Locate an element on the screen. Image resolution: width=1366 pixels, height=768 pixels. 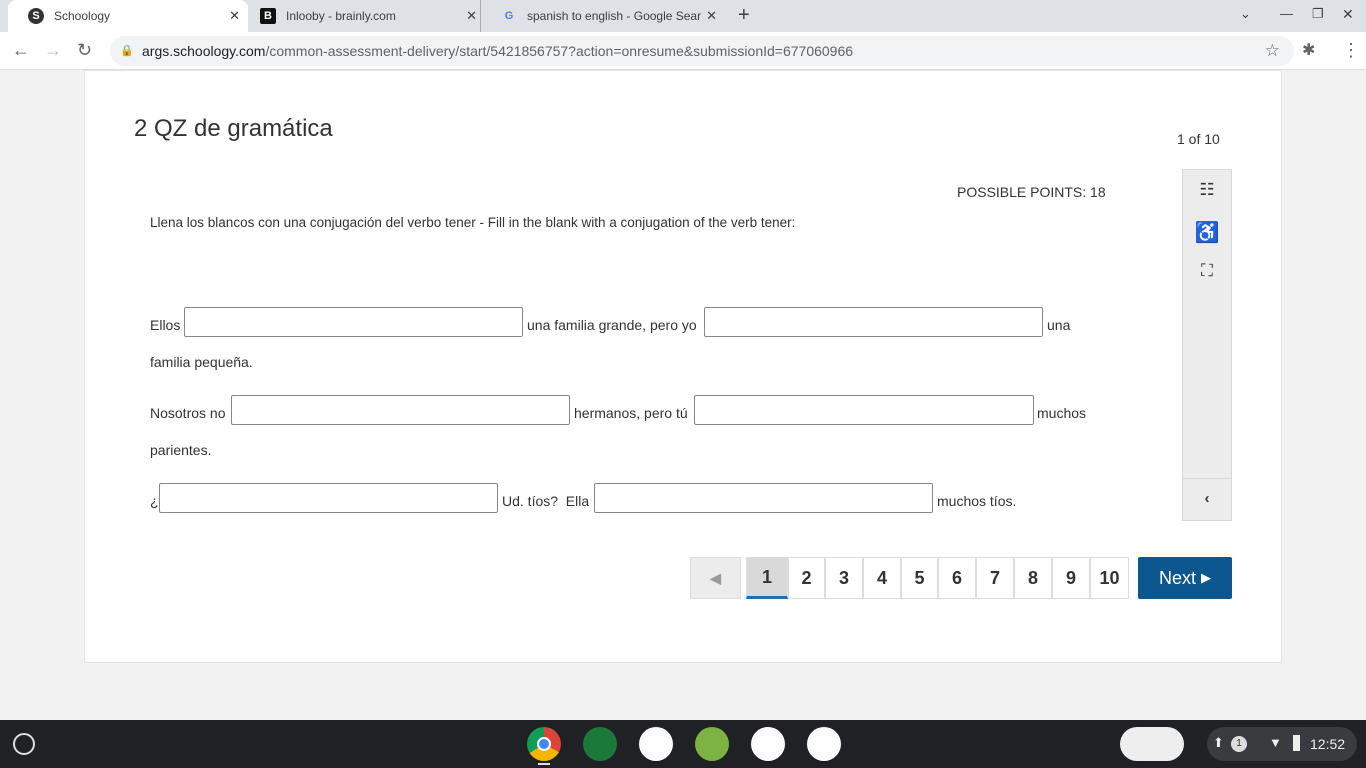
chrome-app-icon is located at coordinates (544, 744).